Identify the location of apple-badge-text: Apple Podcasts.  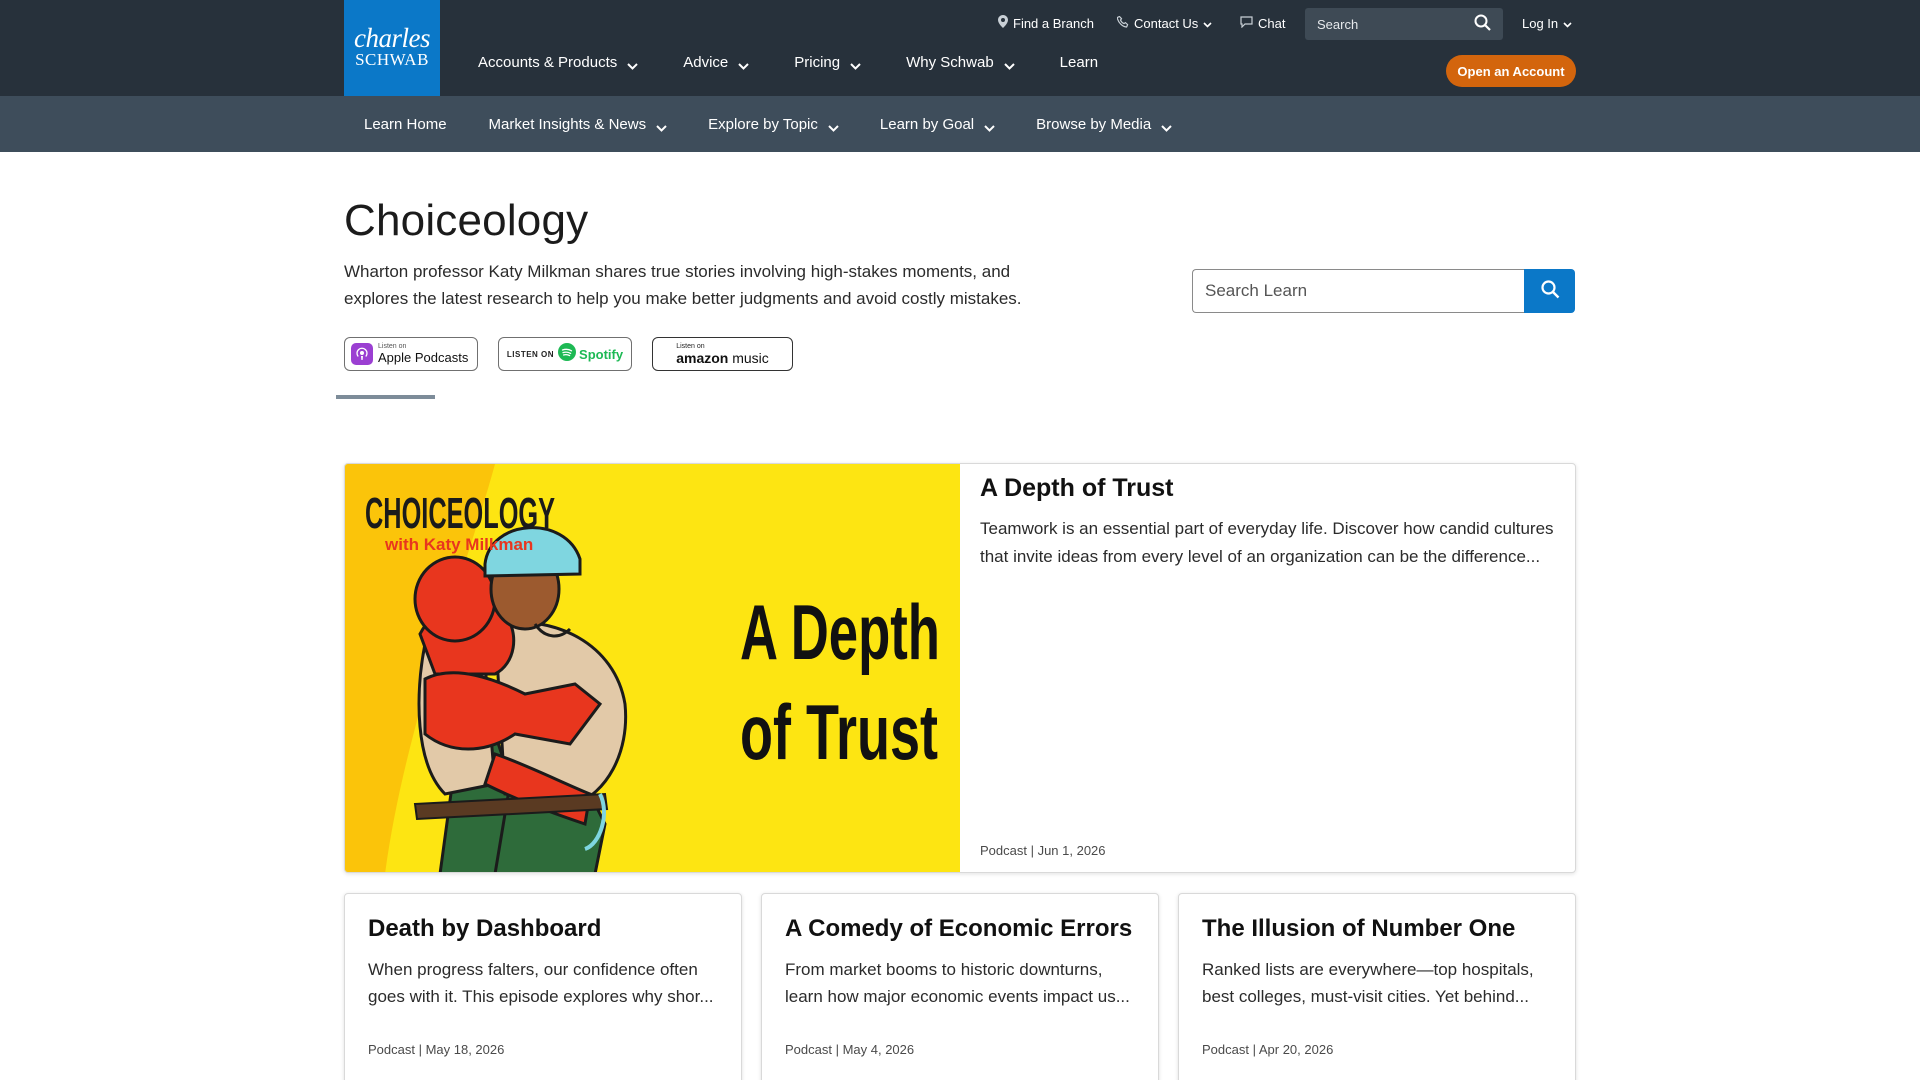
(423, 357).